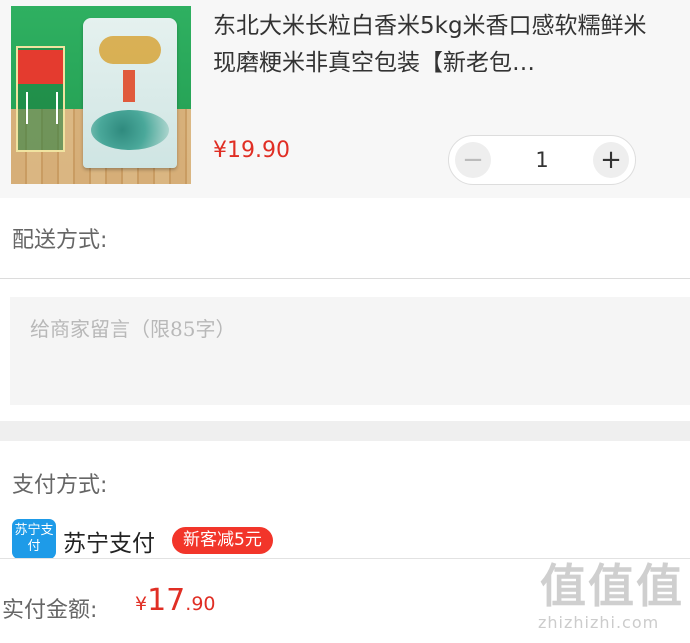 The image size is (690, 643). I want to click on suning-pay-logo: 苏宁支付, so click(34, 539).